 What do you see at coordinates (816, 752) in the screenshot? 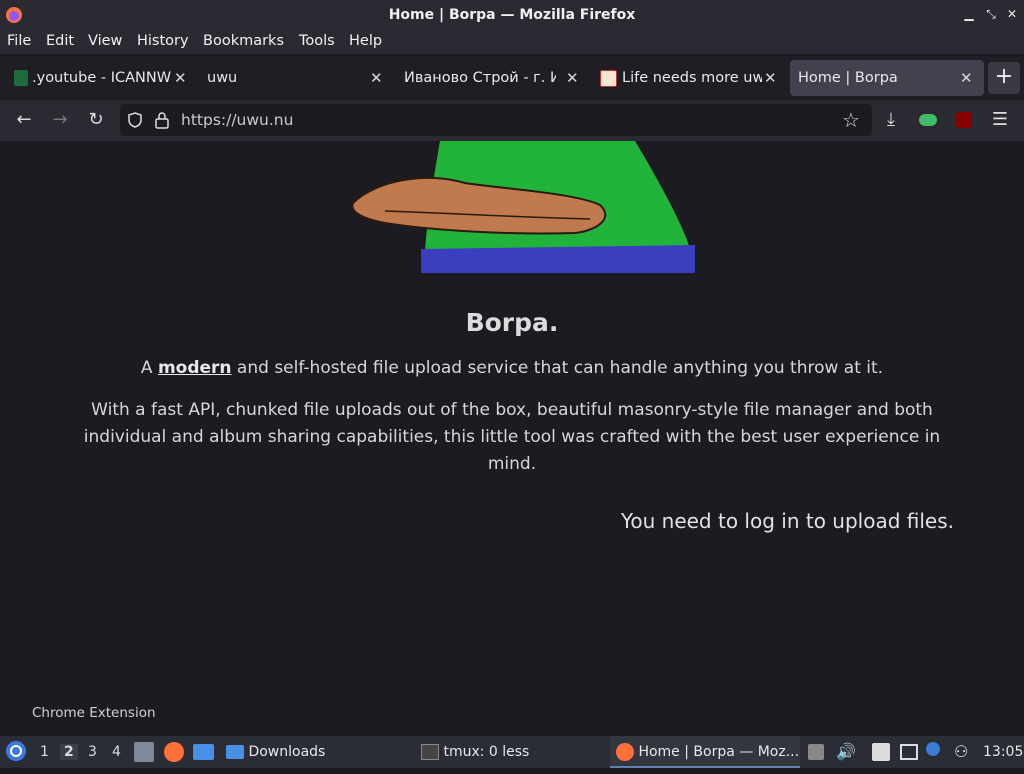
I see `scroll-indicator-icon` at bounding box center [816, 752].